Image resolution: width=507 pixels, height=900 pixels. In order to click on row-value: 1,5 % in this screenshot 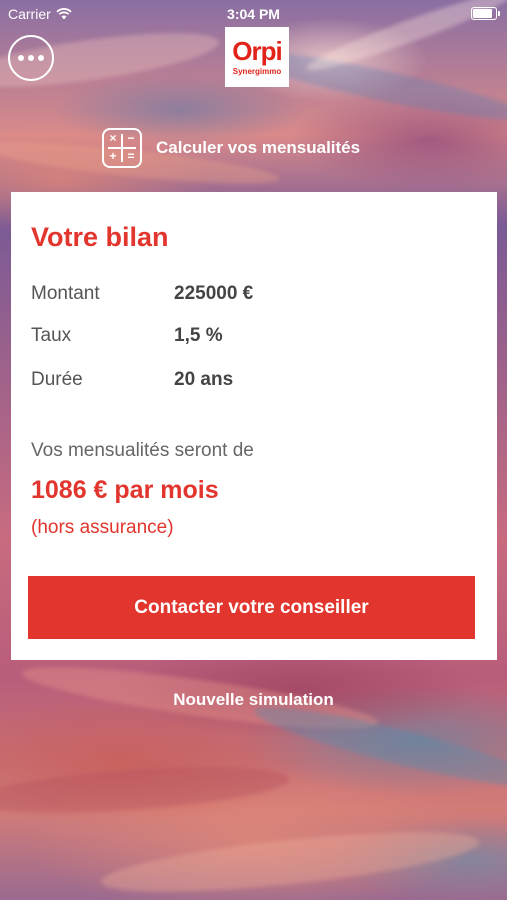, I will do `click(198, 335)`.